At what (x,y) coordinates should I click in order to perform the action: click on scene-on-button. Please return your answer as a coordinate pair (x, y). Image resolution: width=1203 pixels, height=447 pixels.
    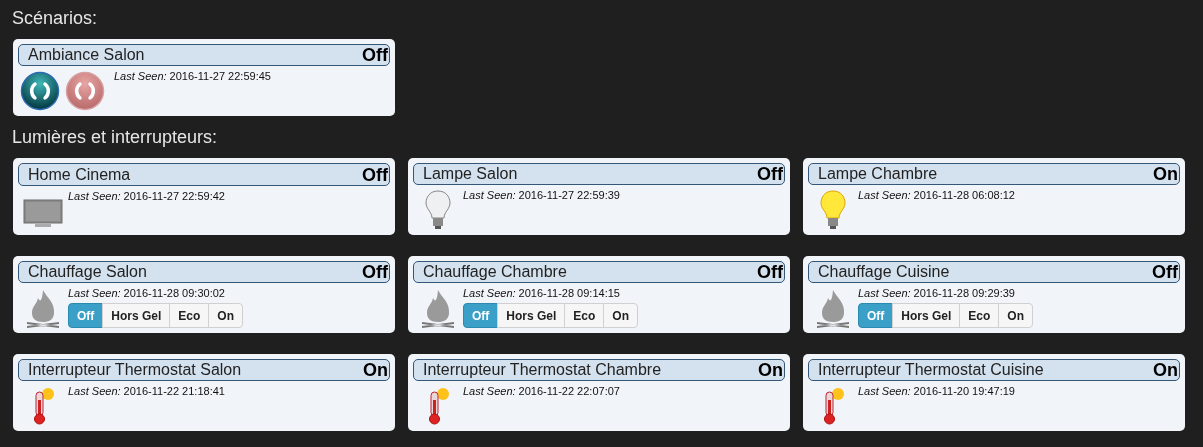
    Looking at the image, I should click on (40, 91).